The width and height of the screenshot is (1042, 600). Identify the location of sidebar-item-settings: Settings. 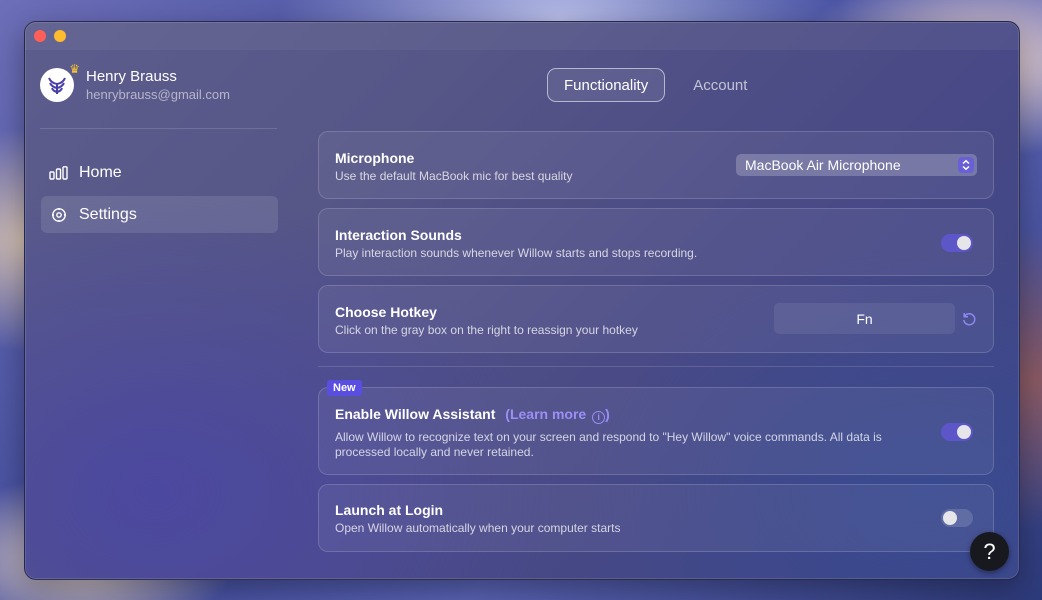
(159, 214).